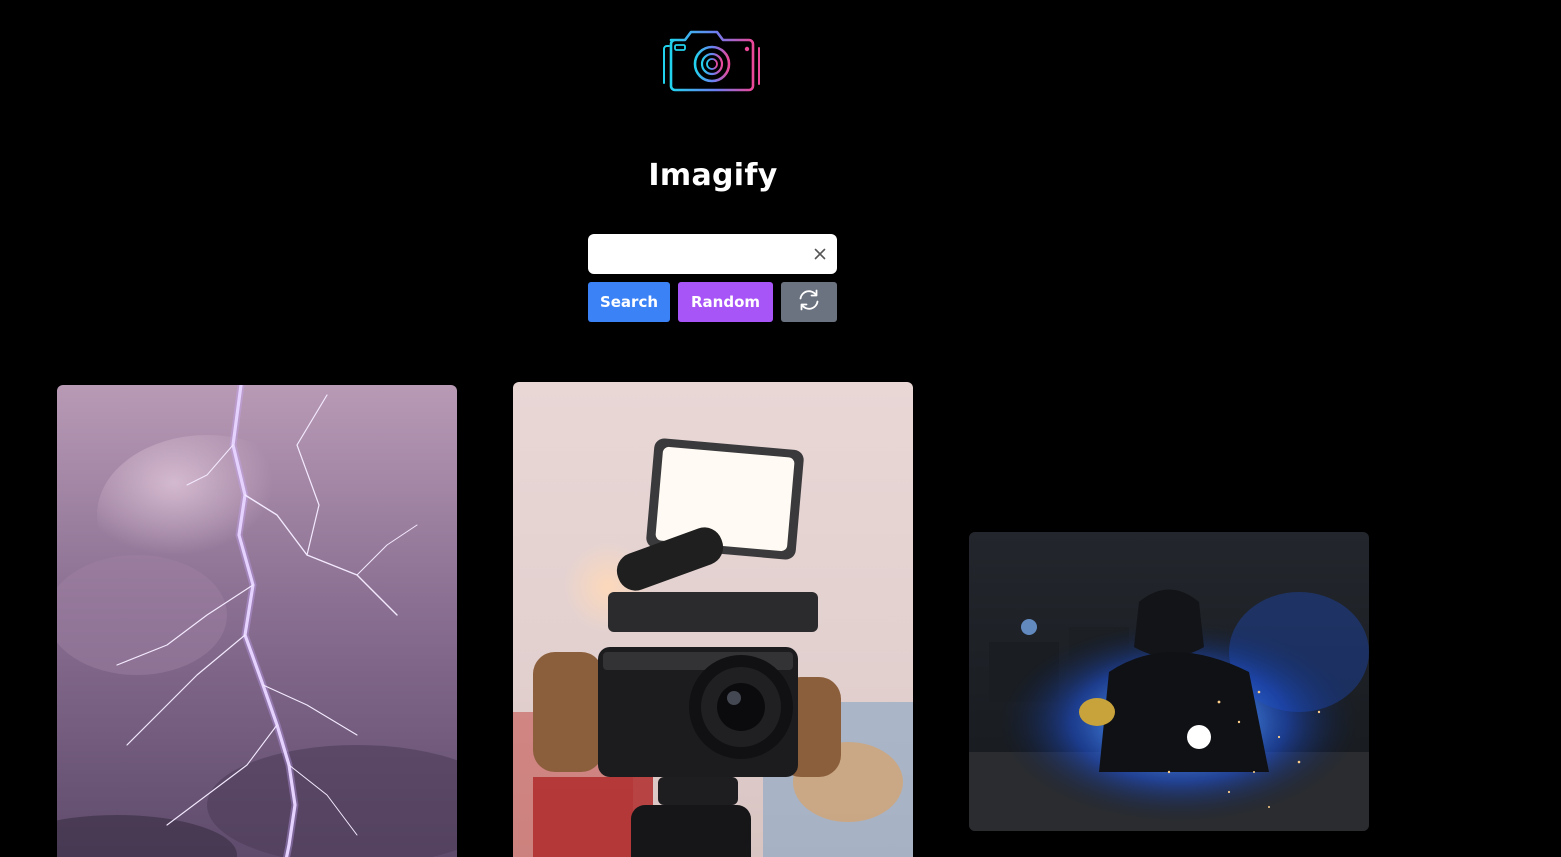 The height and width of the screenshot is (857, 1561). What do you see at coordinates (698, 254) in the screenshot?
I see `search-input` at bounding box center [698, 254].